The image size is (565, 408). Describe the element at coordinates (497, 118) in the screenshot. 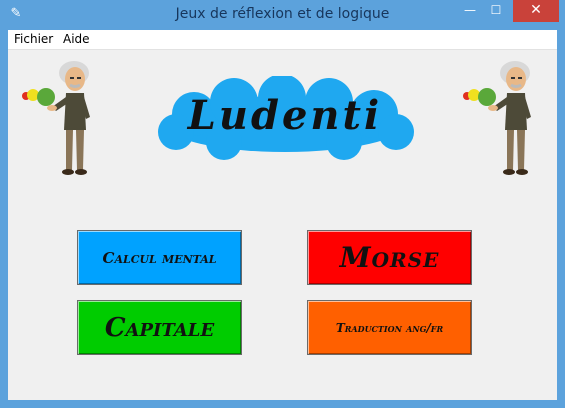

I see `einstein-right-icon` at that location.